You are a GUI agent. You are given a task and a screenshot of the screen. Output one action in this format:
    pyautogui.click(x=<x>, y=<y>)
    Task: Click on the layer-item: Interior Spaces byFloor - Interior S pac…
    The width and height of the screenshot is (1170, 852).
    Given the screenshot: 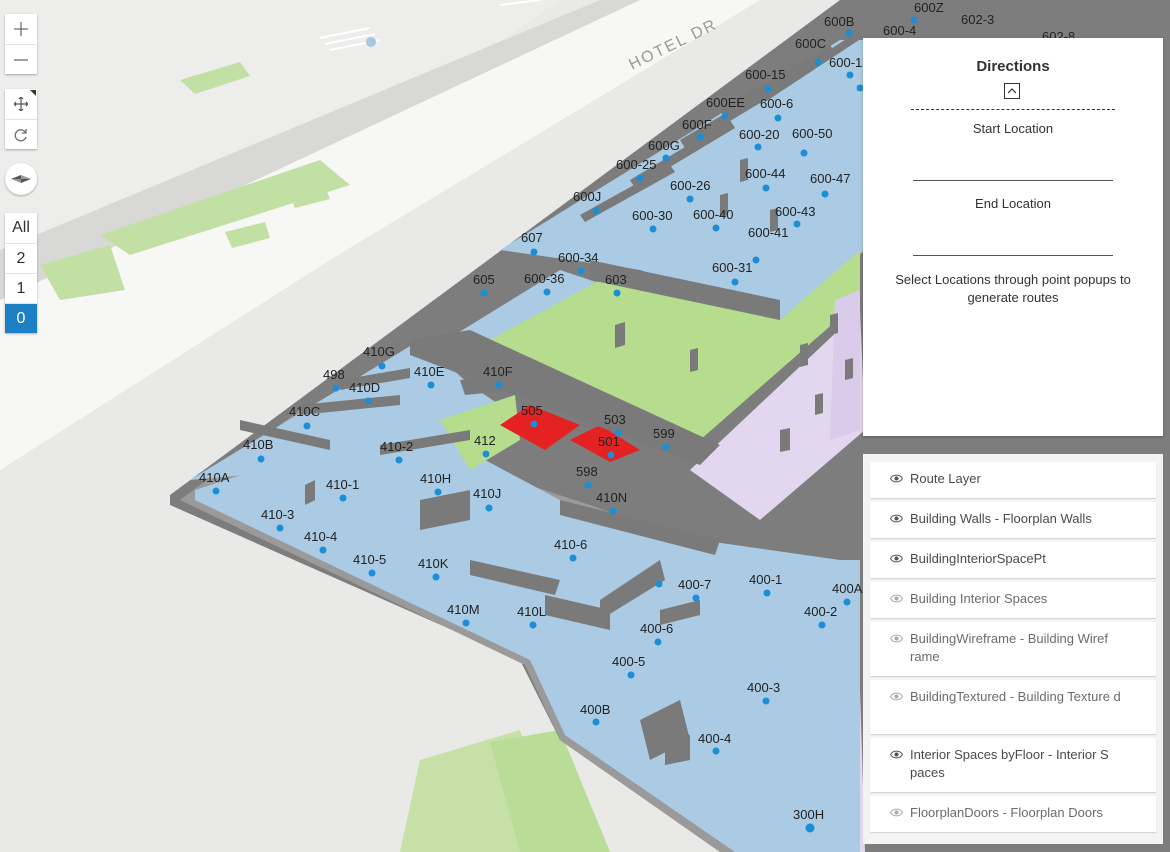 What is the action you would take?
    pyautogui.click(x=1013, y=765)
    